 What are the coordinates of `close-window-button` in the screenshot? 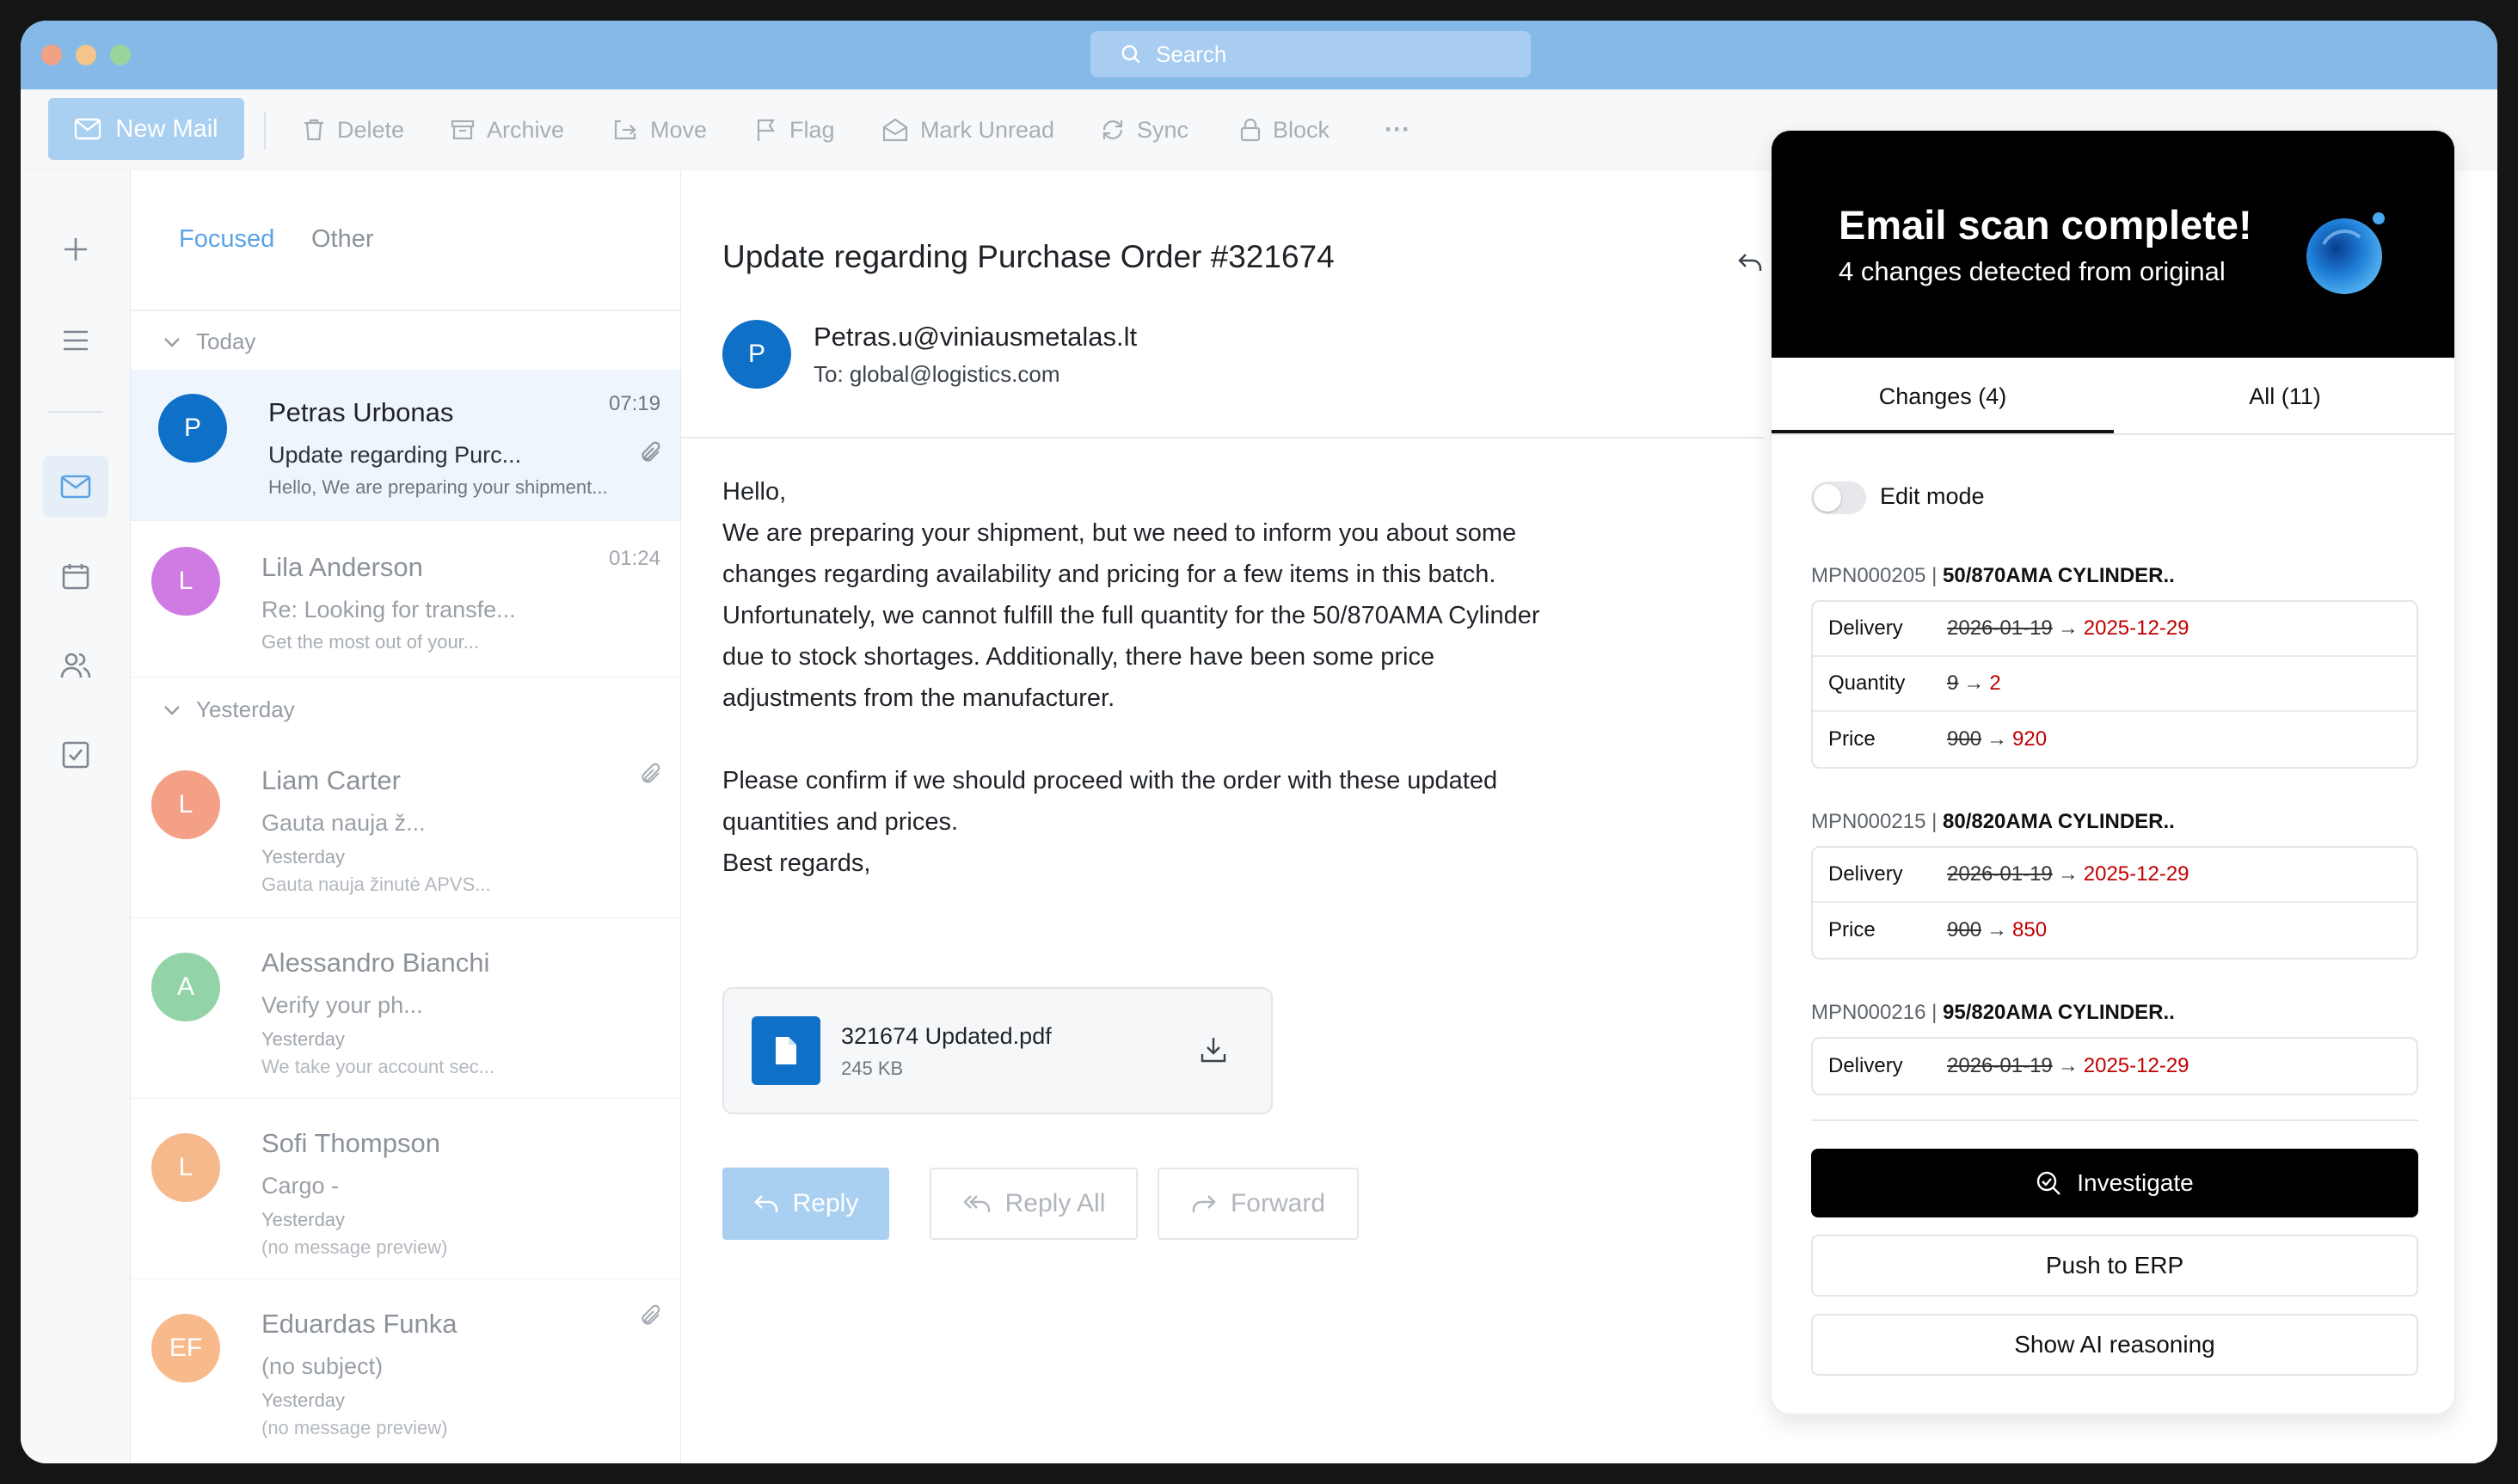 It's located at (52, 55).